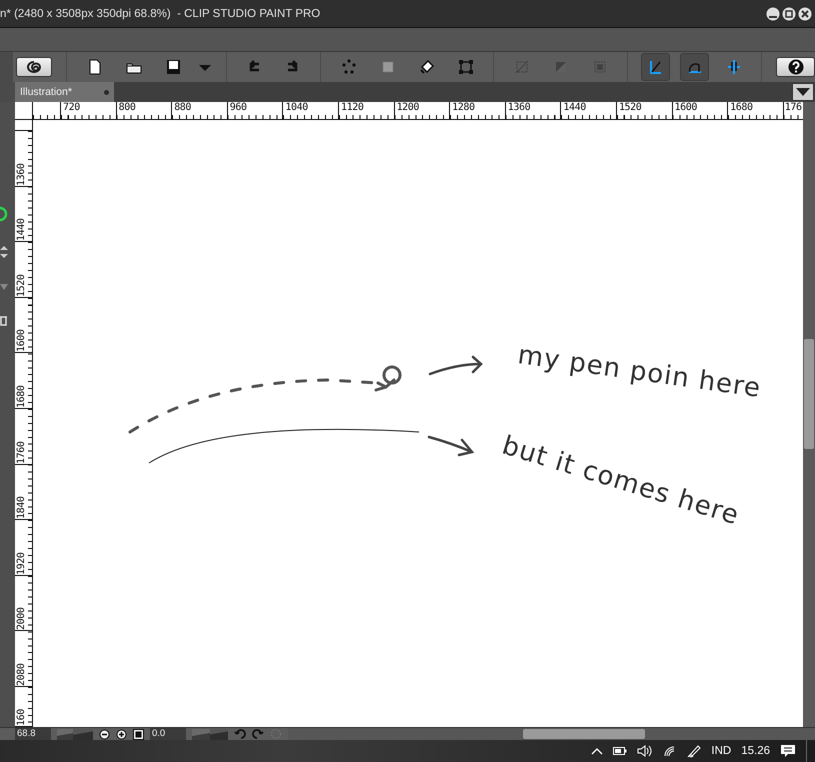  I want to click on panel-grip, so click(7, 92).